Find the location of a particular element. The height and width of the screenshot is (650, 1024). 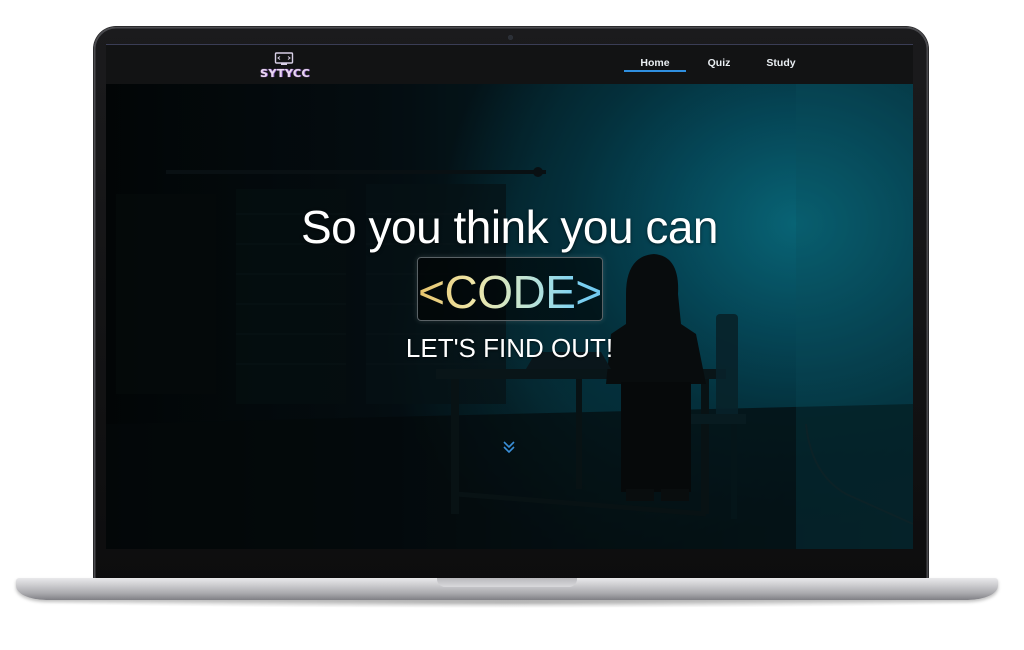

camera-icon is located at coordinates (510, 37).